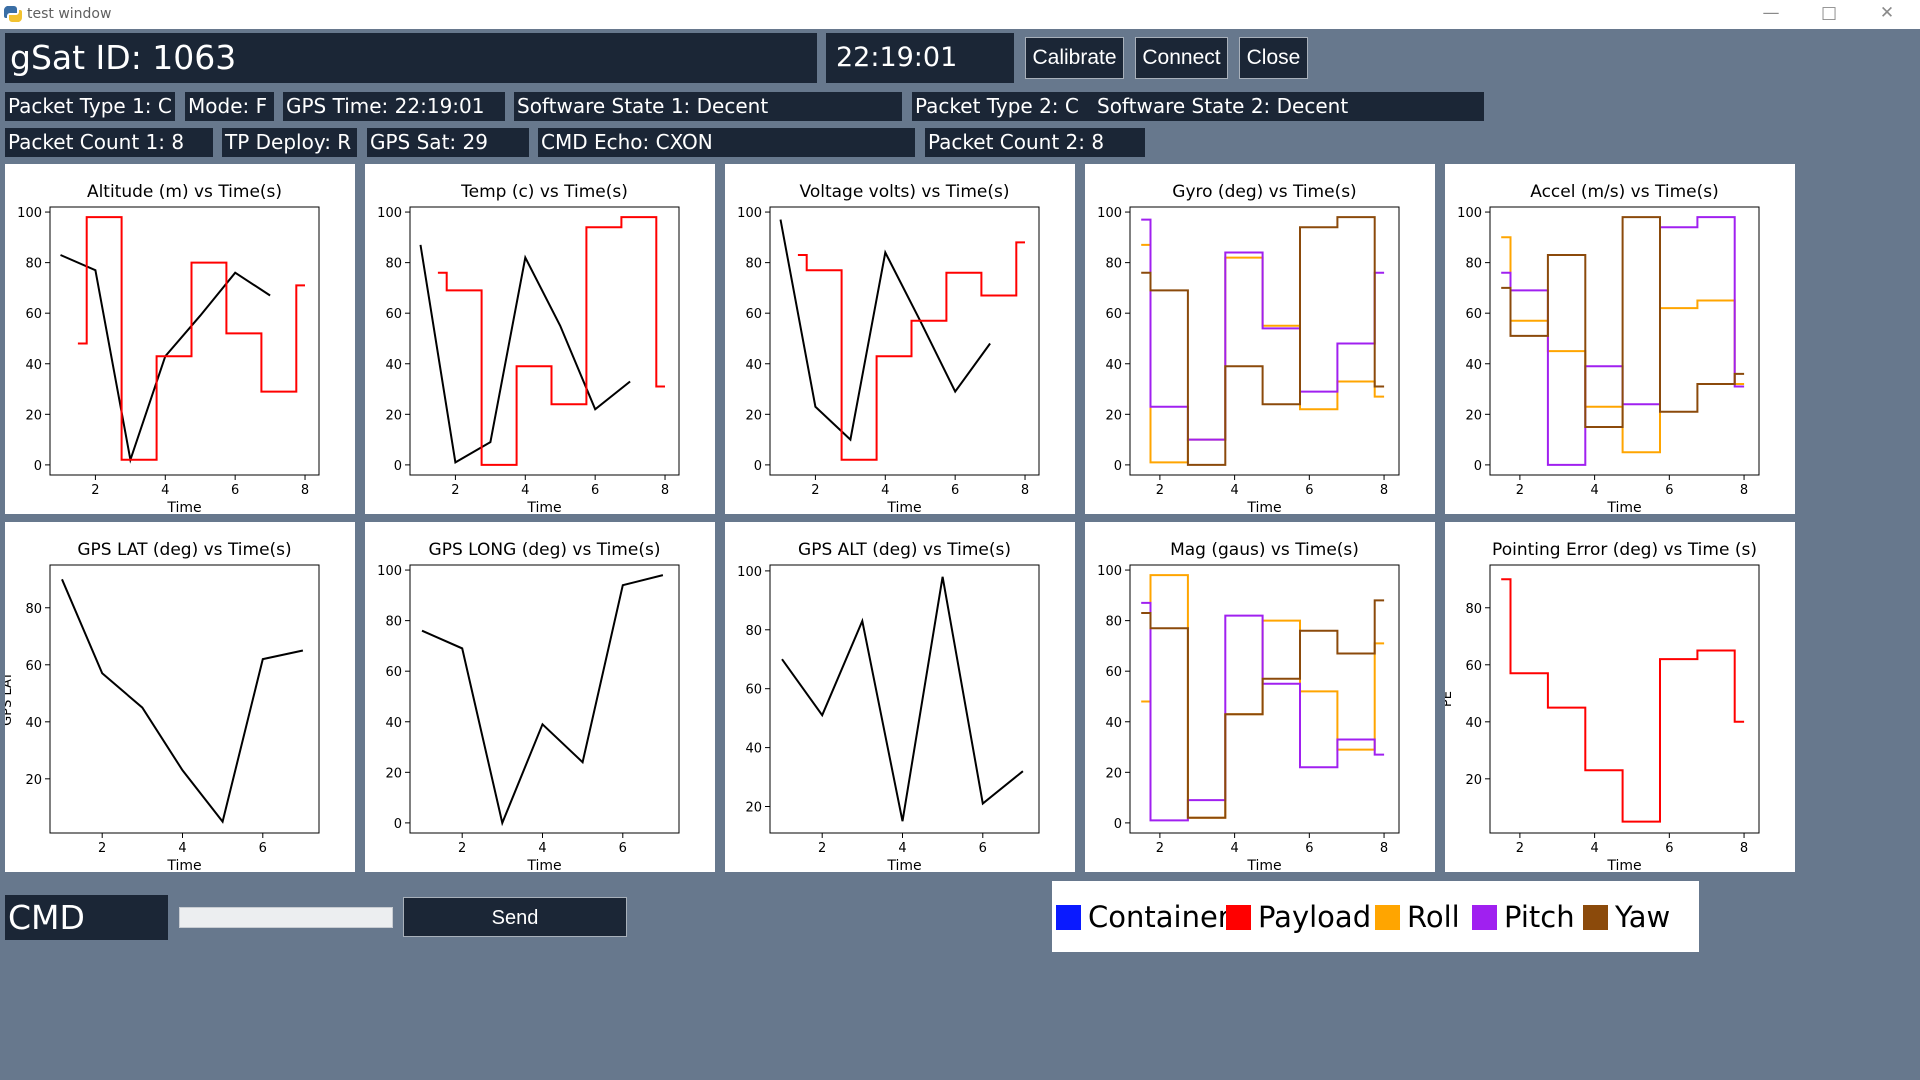 The width and height of the screenshot is (1920, 1080). What do you see at coordinates (86, 917) in the screenshot?
I see `cmd-label: CMD` at bounding box center [86, 917].